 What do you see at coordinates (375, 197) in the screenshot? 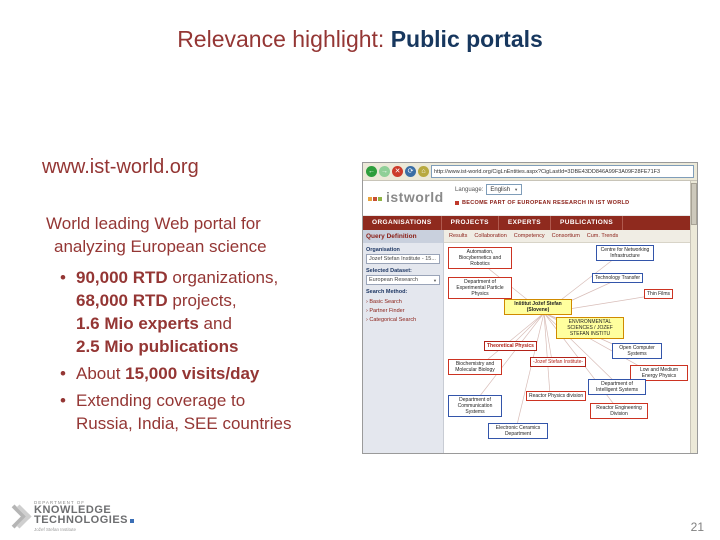
I see `logo-pixels-icon` at bounding box center [375, 197].